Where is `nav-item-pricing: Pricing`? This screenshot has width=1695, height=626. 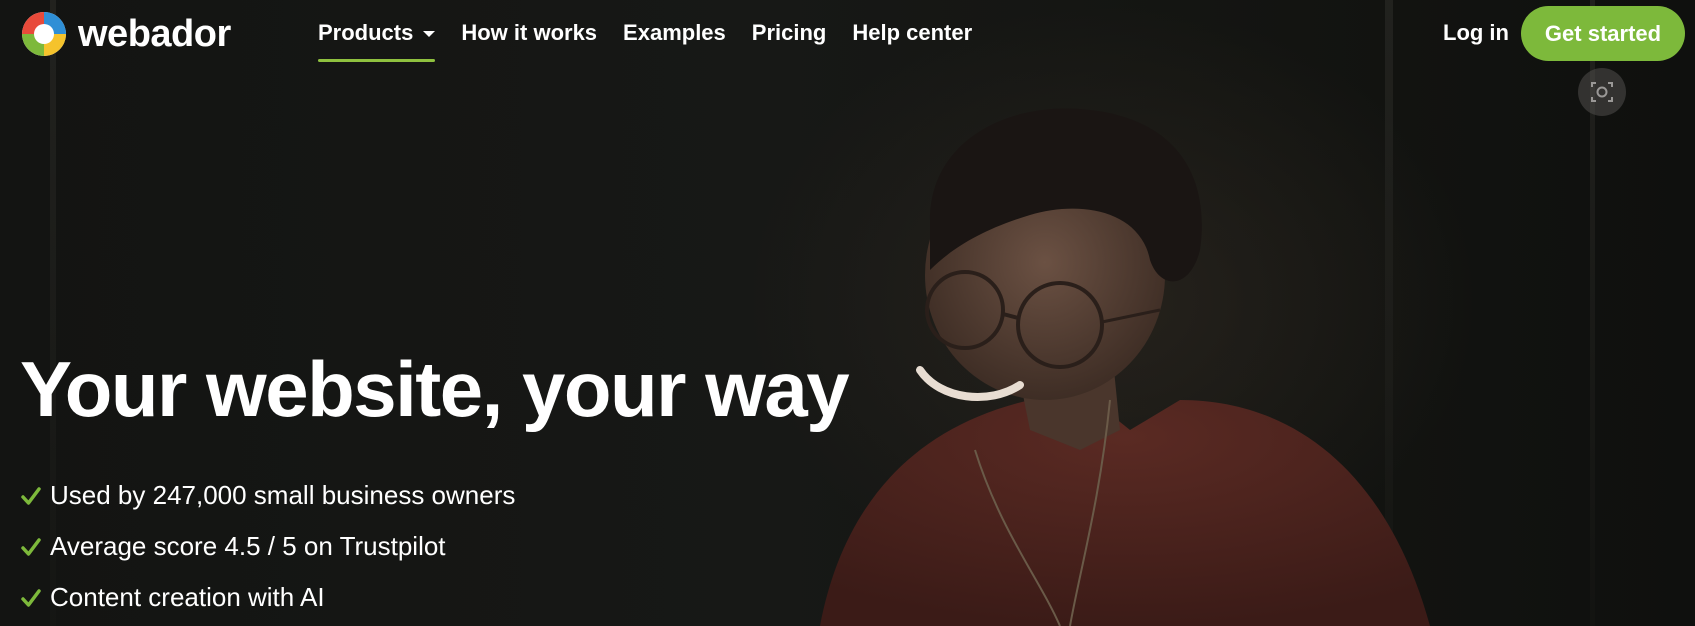
nav-item-pricing: Pricing is located at coordinates (789, 41).